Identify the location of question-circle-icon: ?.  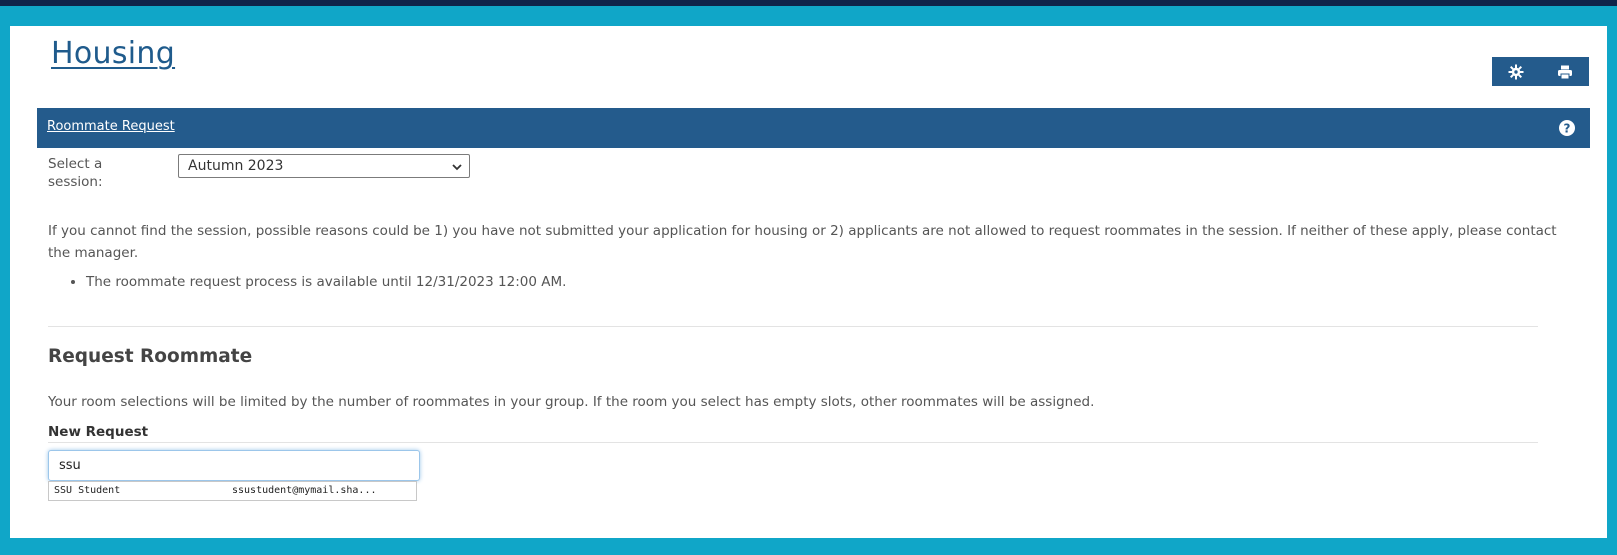
(1567, 128).